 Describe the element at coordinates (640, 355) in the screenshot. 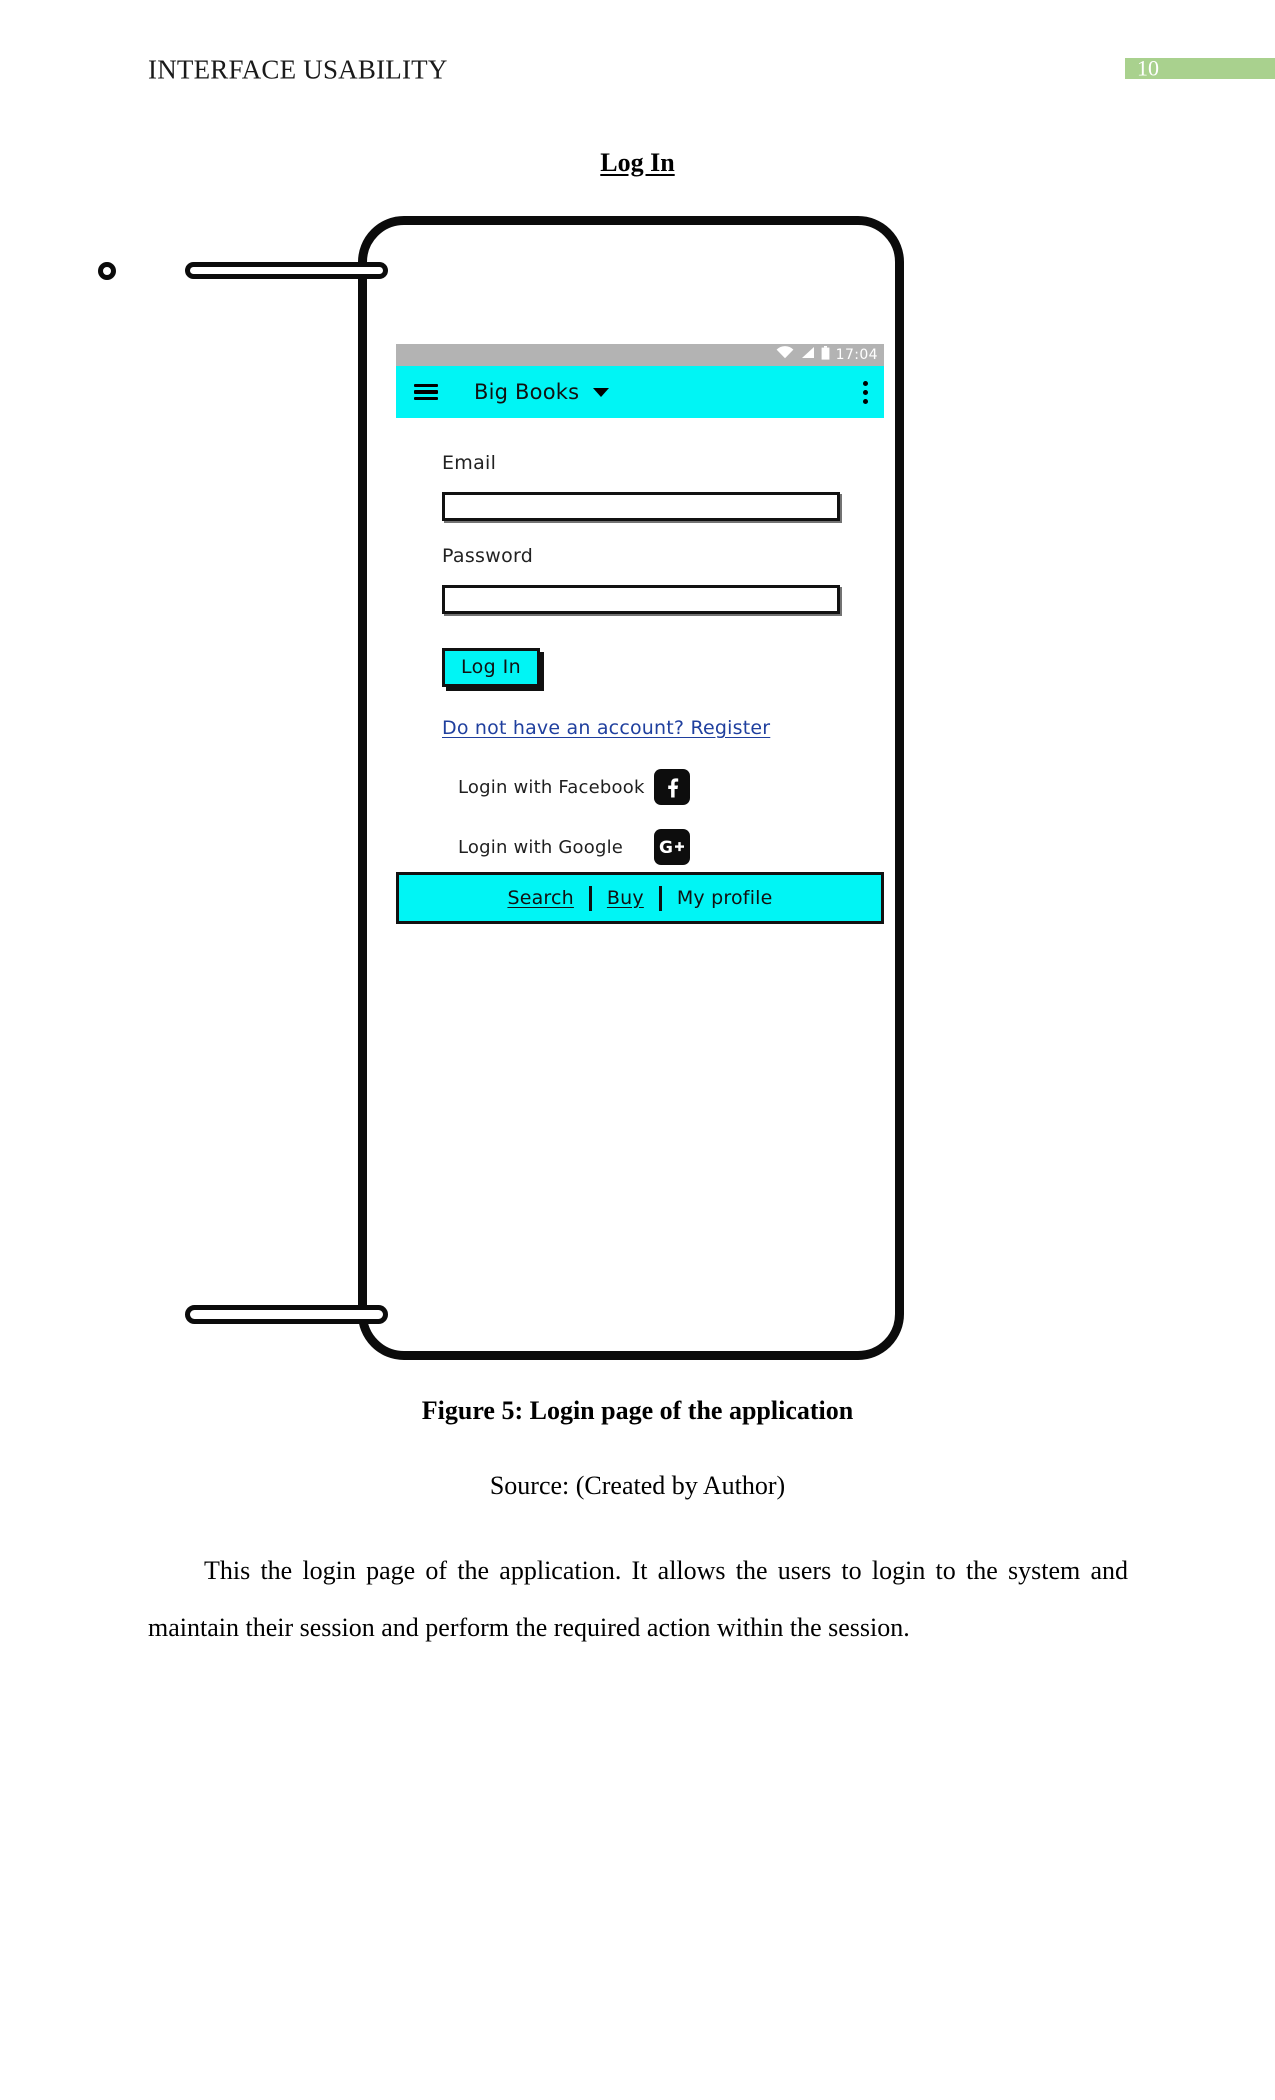

I see `status-bar: 17:04` at that location.